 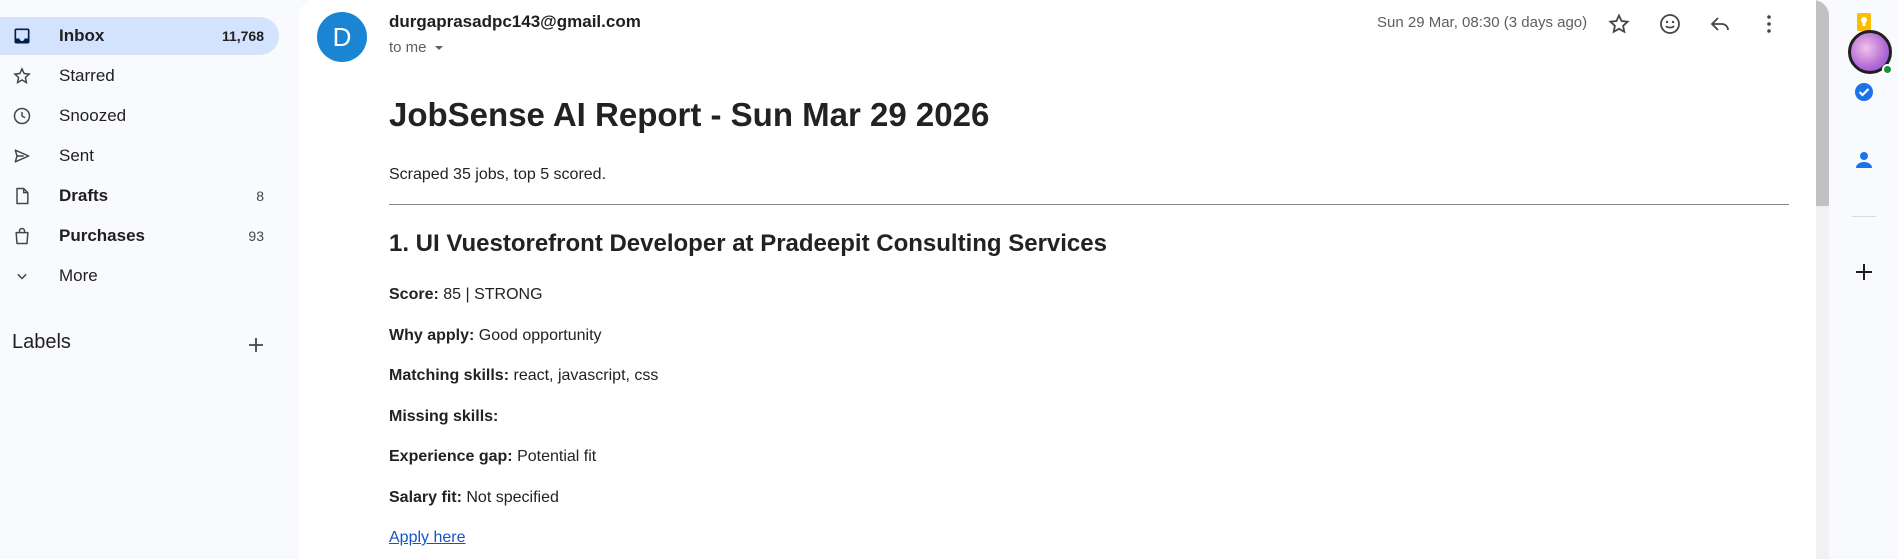 What do you see at coordinates (1887, 69) in the screenshot?
I see `online-status-dot` at bounding box center [1887, 69].